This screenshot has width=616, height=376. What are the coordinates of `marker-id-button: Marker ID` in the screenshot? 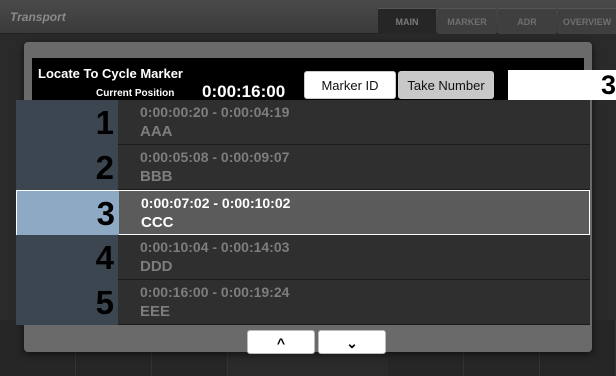 It's located at (350, 85).